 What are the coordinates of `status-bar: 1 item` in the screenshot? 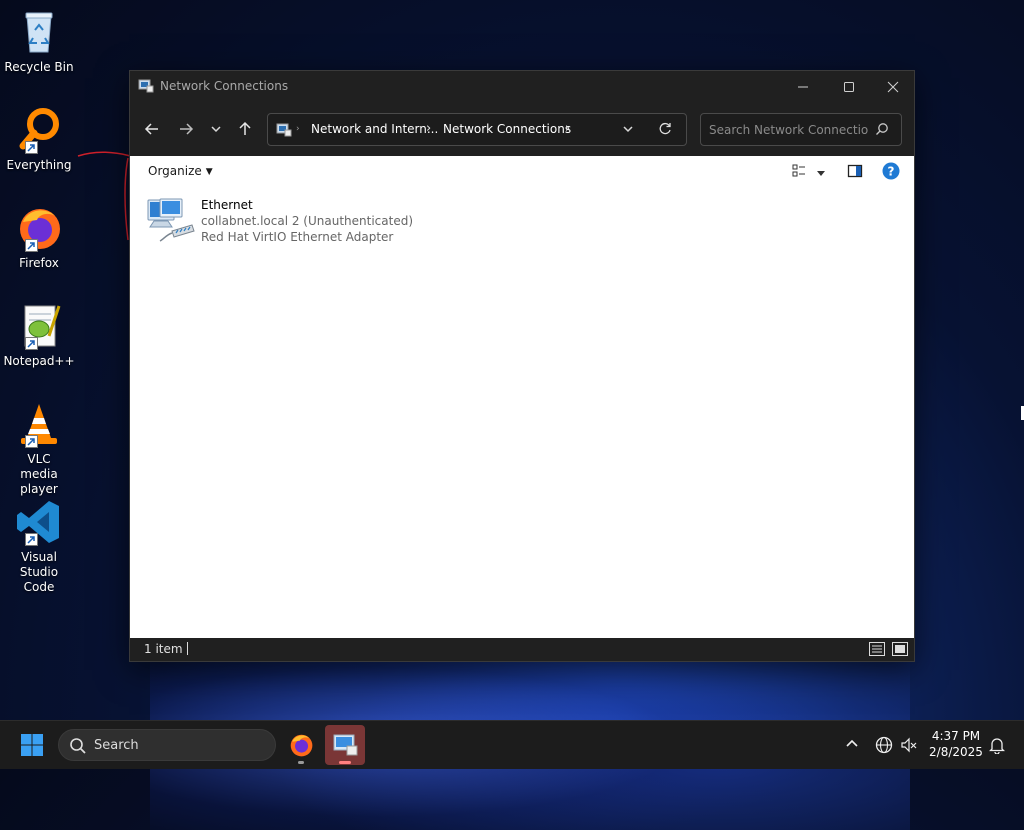 It's located at (522, 649).